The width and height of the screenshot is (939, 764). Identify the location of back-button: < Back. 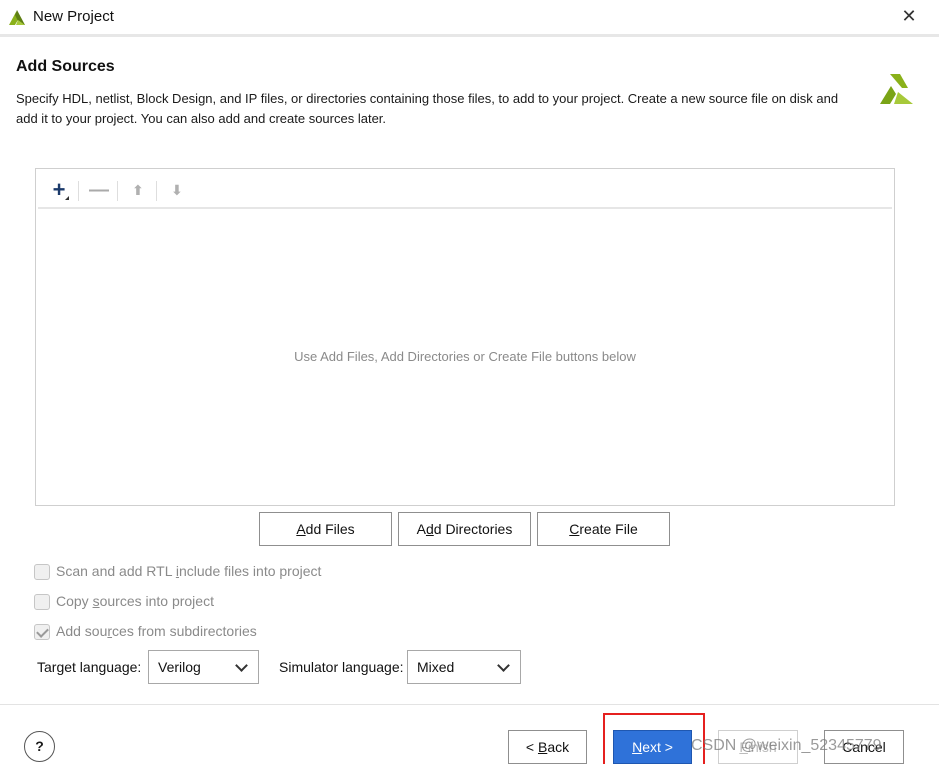
(547, 747).